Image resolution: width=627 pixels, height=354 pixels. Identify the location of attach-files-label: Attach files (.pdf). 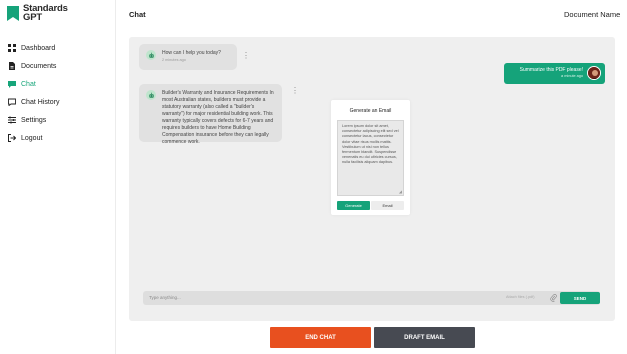
(520, 297).